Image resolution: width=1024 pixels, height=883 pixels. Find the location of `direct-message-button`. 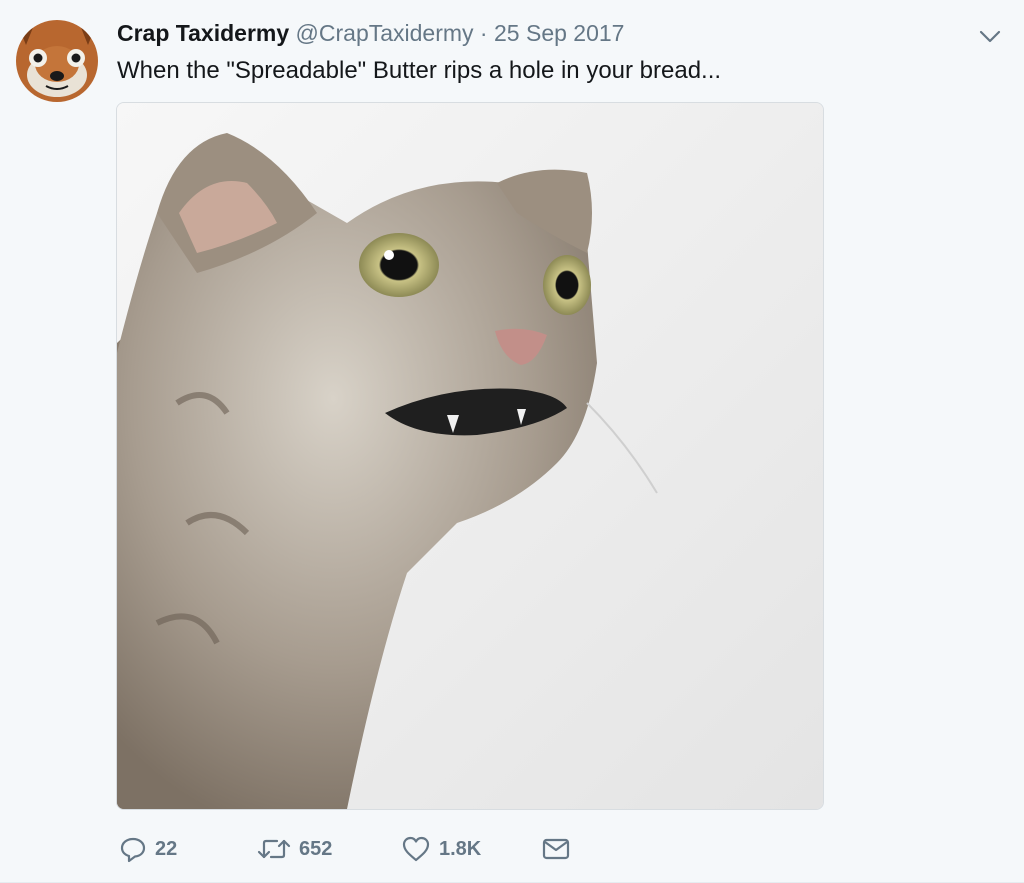

direct-message-button is located at coordinates (556, 849).